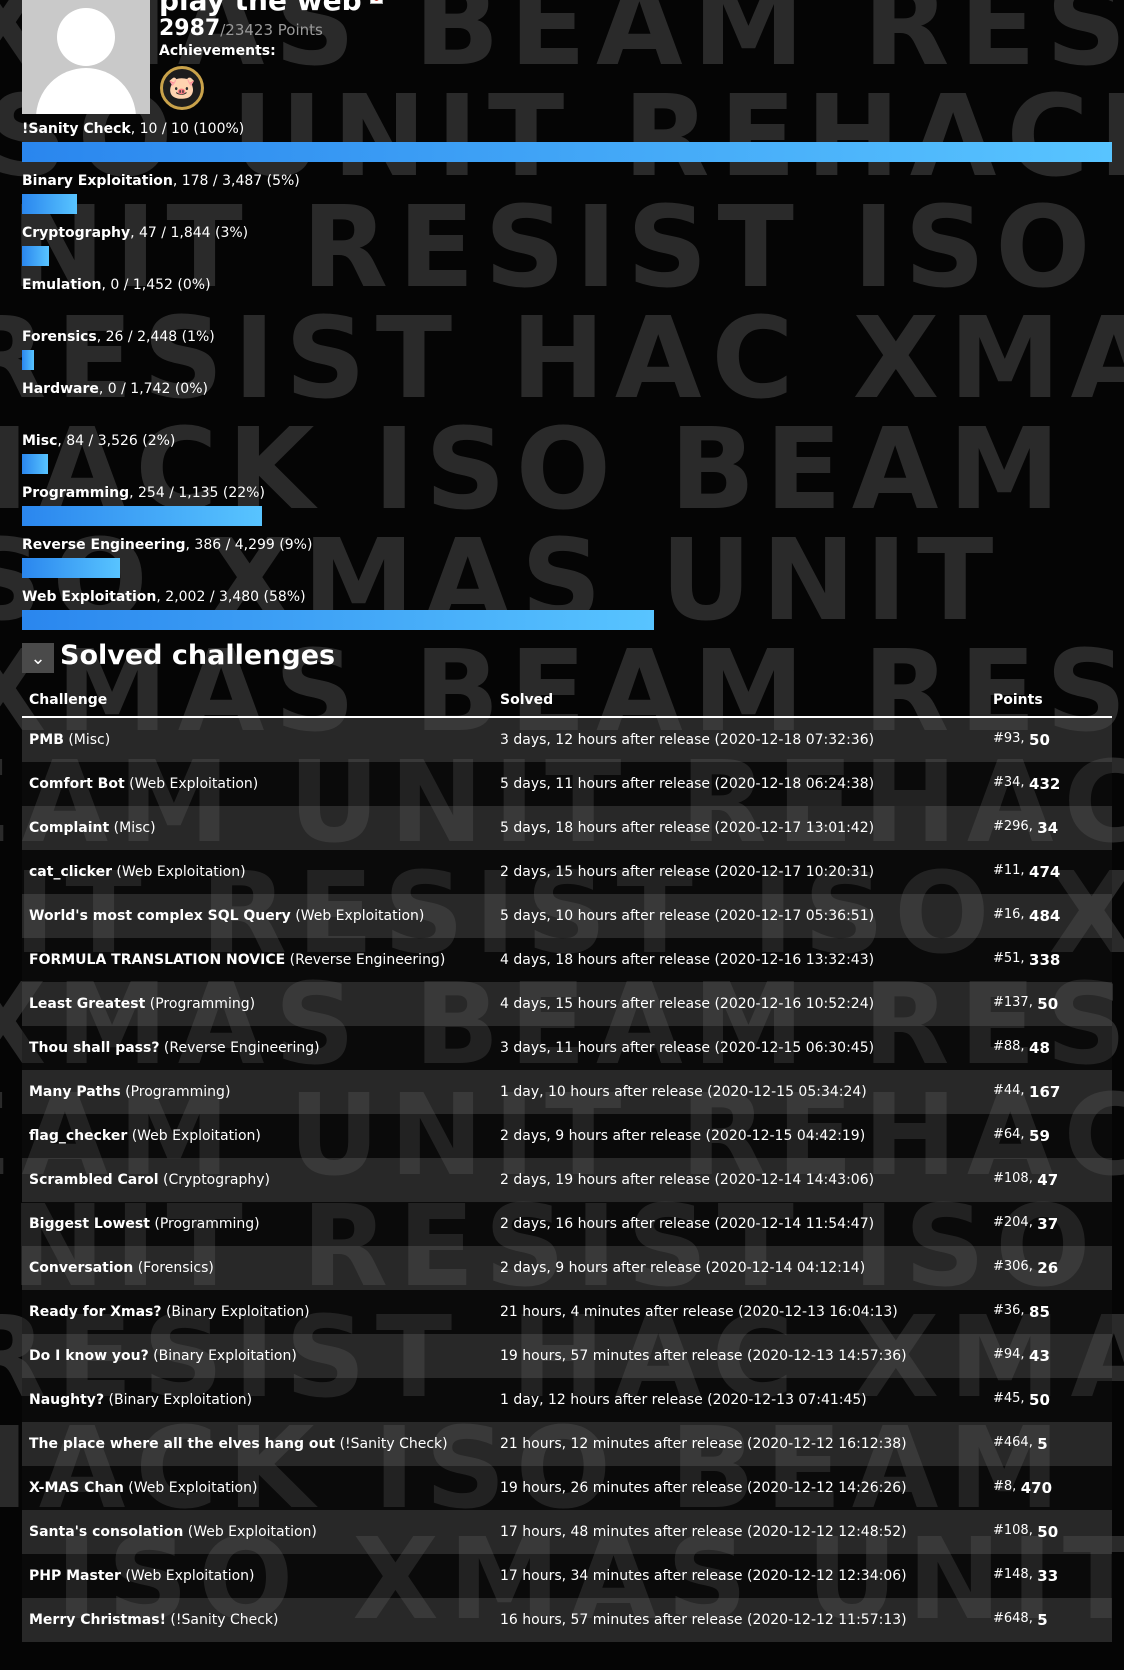 The width and height of the screenshot is (1124, 1670). What do you see at coordinates (59, 337) in the screenshot?
I see `category-name: Forensics` at bounding box center [59, 337].